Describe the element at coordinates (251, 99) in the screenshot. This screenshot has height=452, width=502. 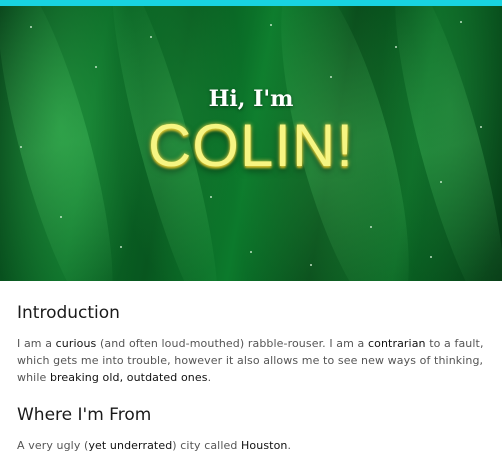
I see `hero-greeting: Hi, I'm` at that location.